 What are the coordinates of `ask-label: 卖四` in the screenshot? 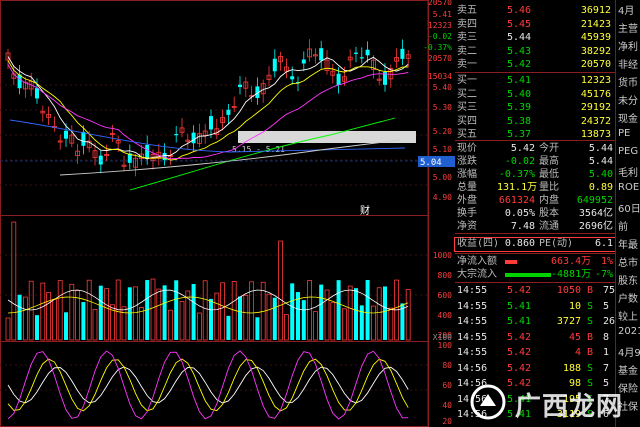 It's located at (467, 24).